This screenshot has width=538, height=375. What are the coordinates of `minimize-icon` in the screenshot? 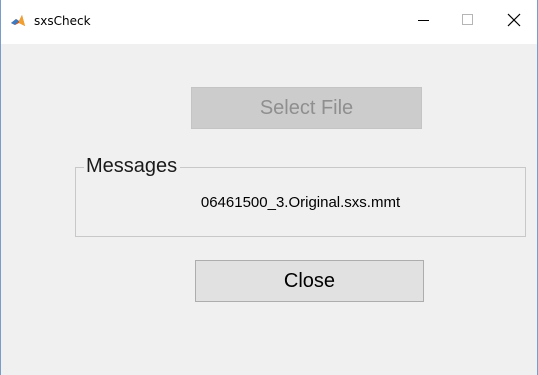 It's located at (424, 22).